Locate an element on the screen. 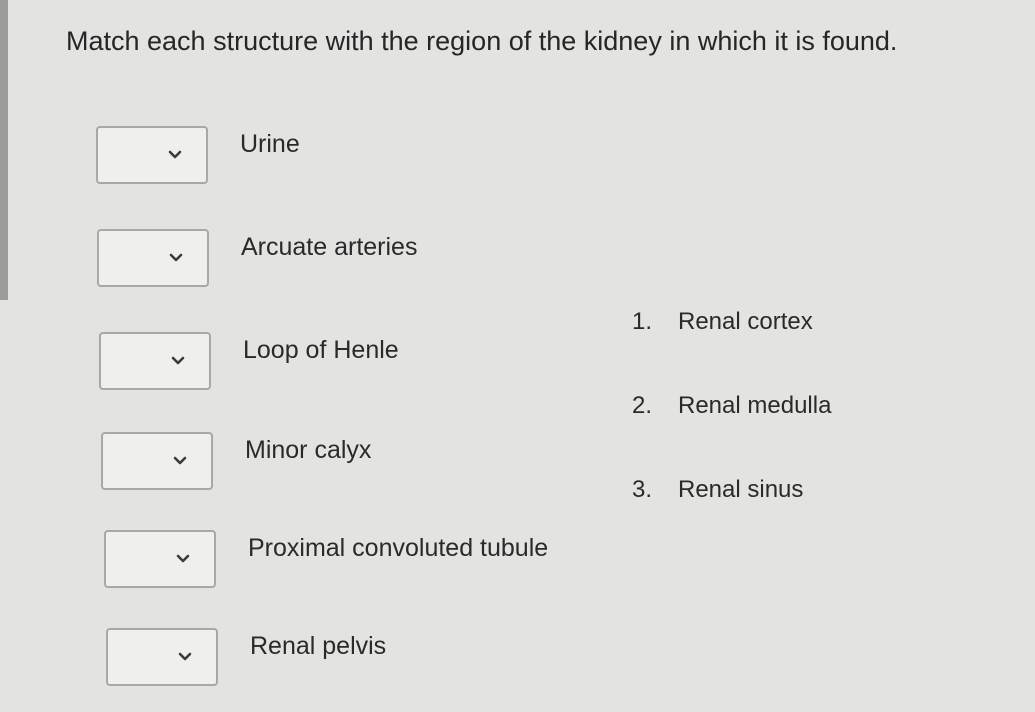 The image size is (1035, 712). region-option-renal-medulla: 2. Renal medulla is located at coordinates (731, 406).